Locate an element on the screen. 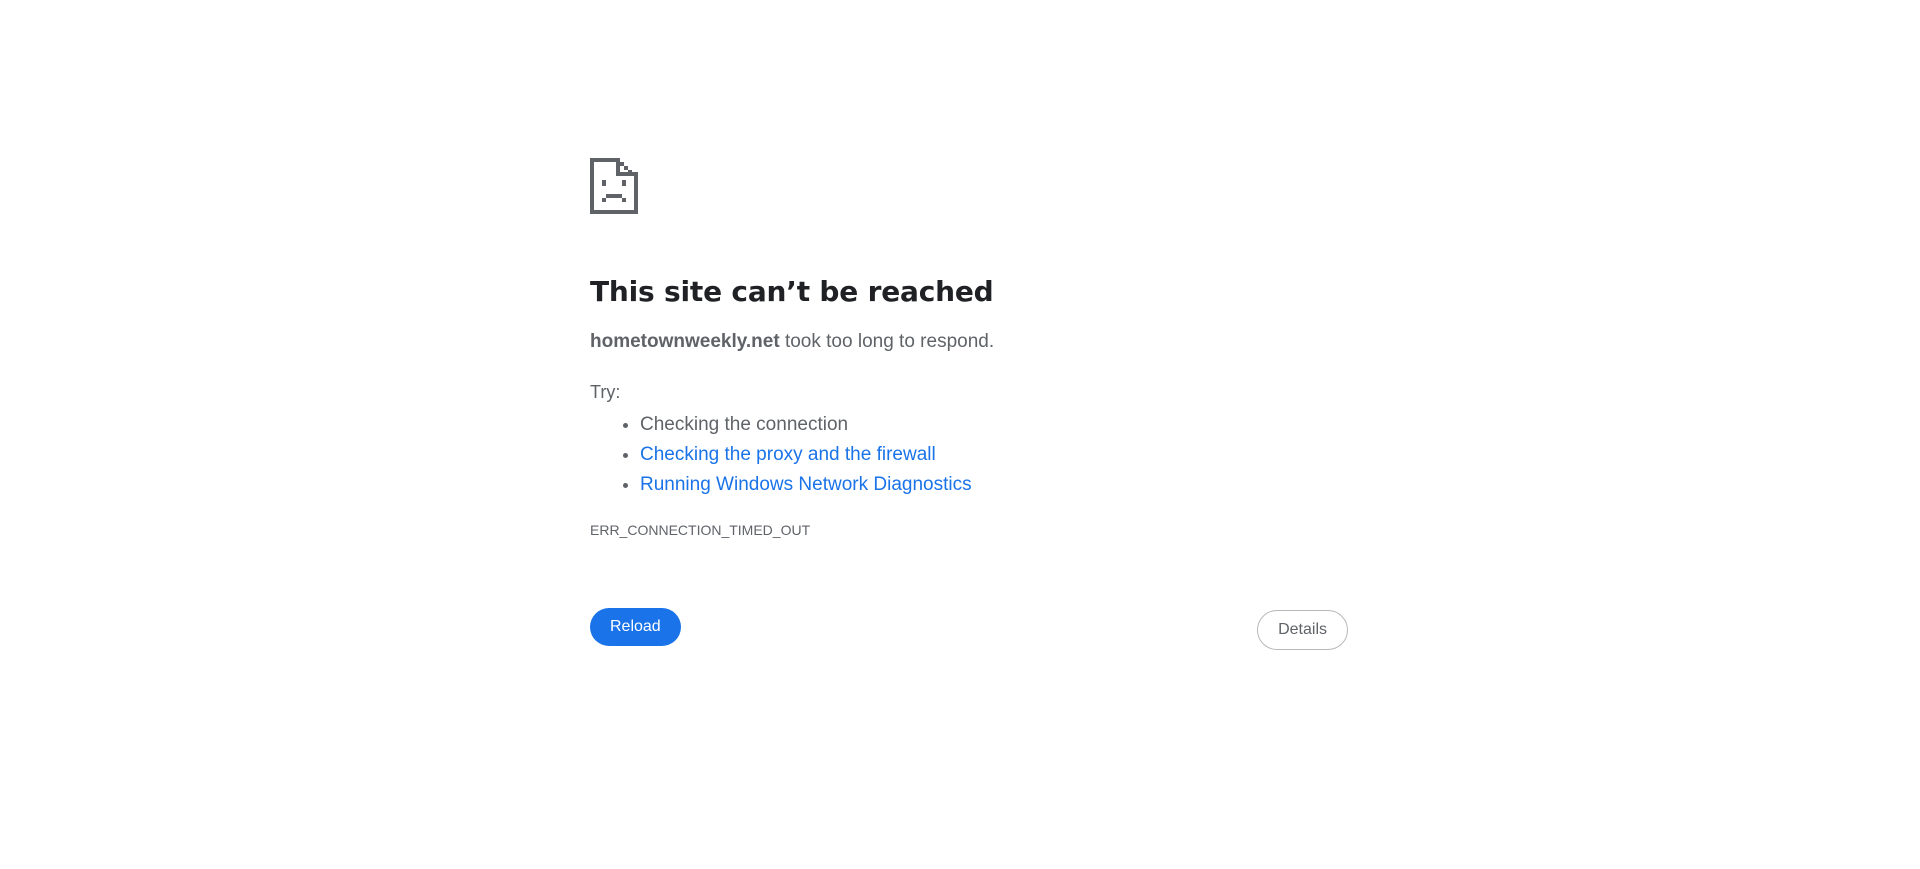 The width and height of the screenshot is (1920, 869). page-title: This site can’t be reached is located at coordinates (792, 291).